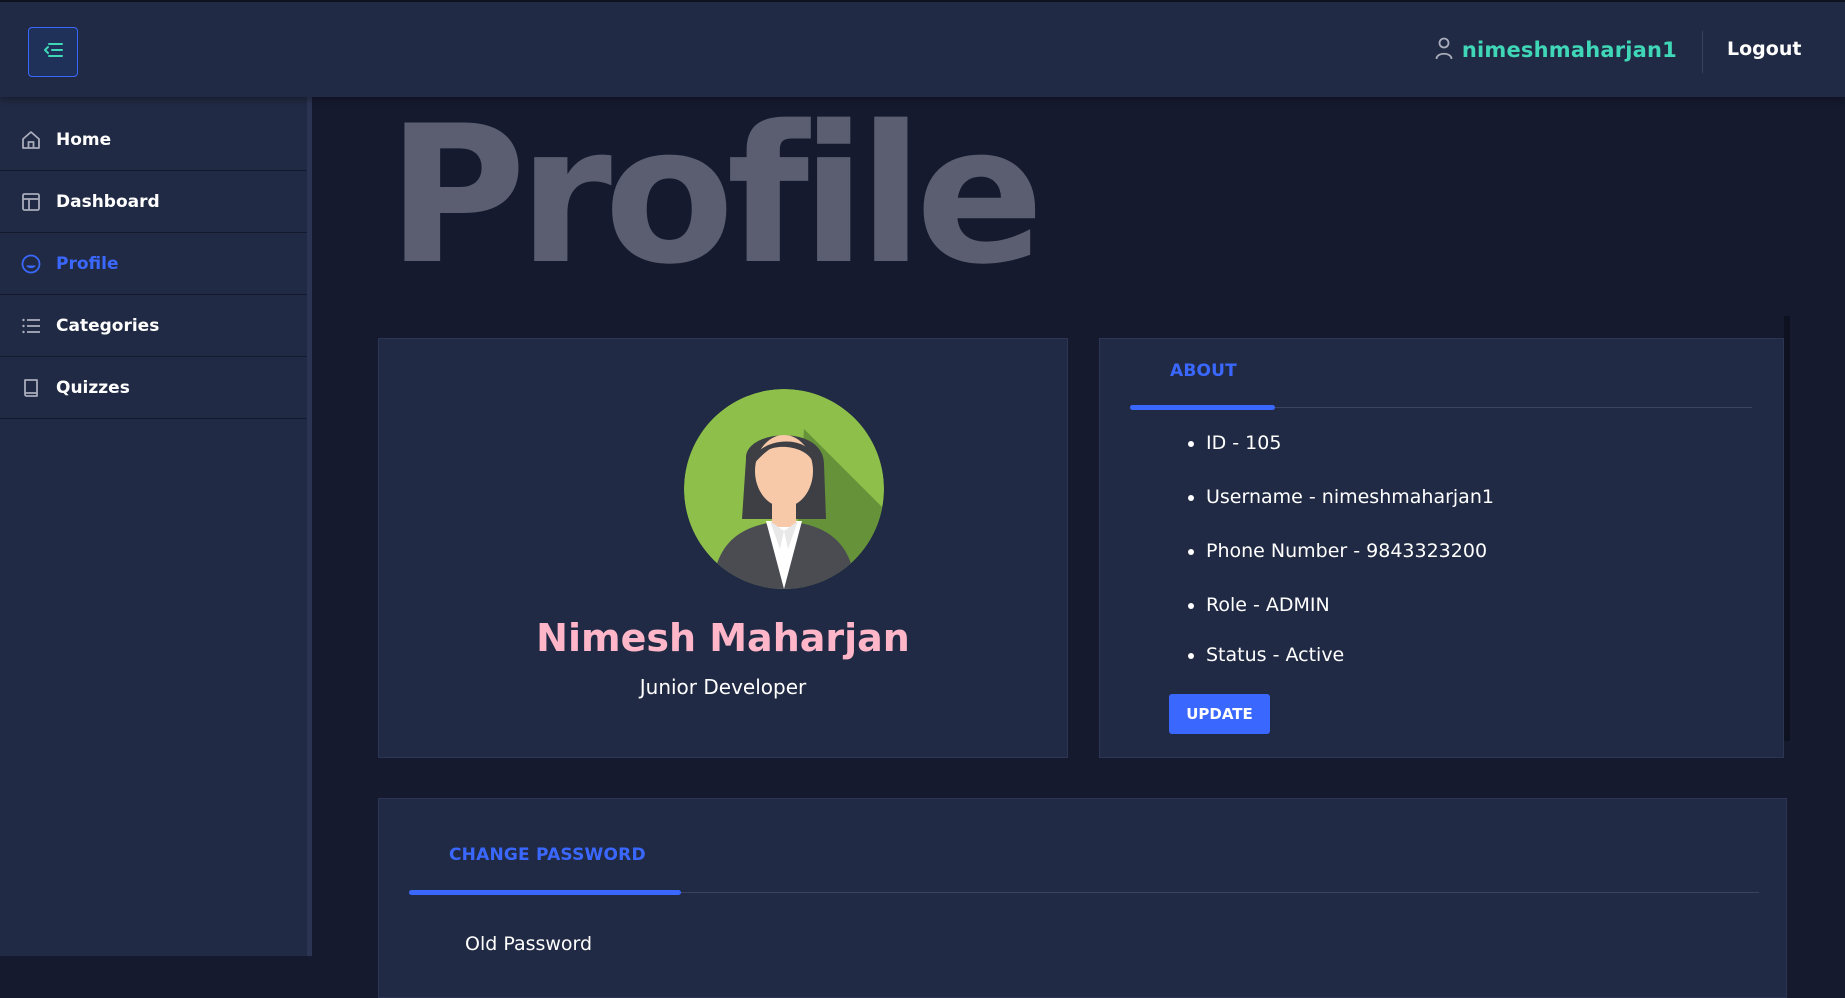  What do you see at coordinates (87, 263) in the screenshot?
I see `sidebar-item-label: Profile` at bounding box center [87, 263].